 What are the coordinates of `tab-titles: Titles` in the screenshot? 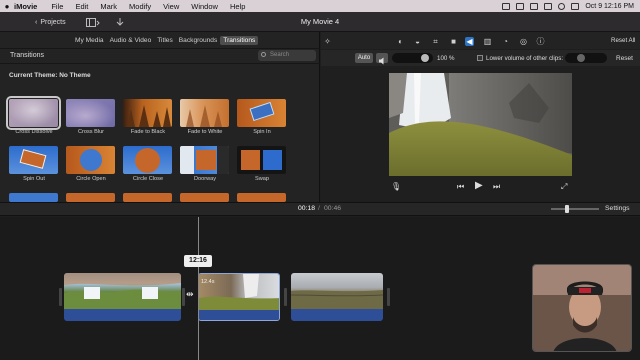 It's located at (165, 40).